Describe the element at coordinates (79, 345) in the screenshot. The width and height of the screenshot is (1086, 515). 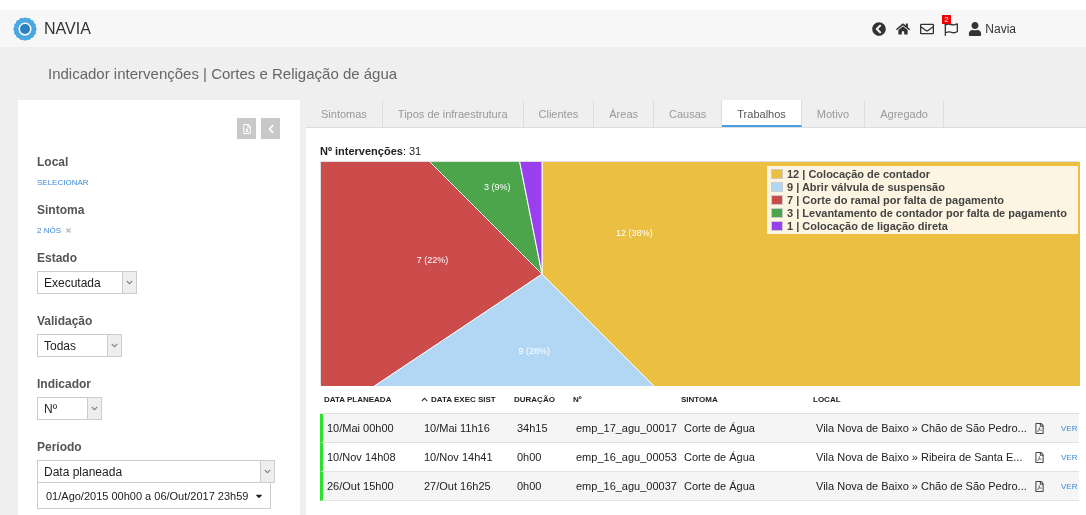
I see `select-field: Todas` at that location.